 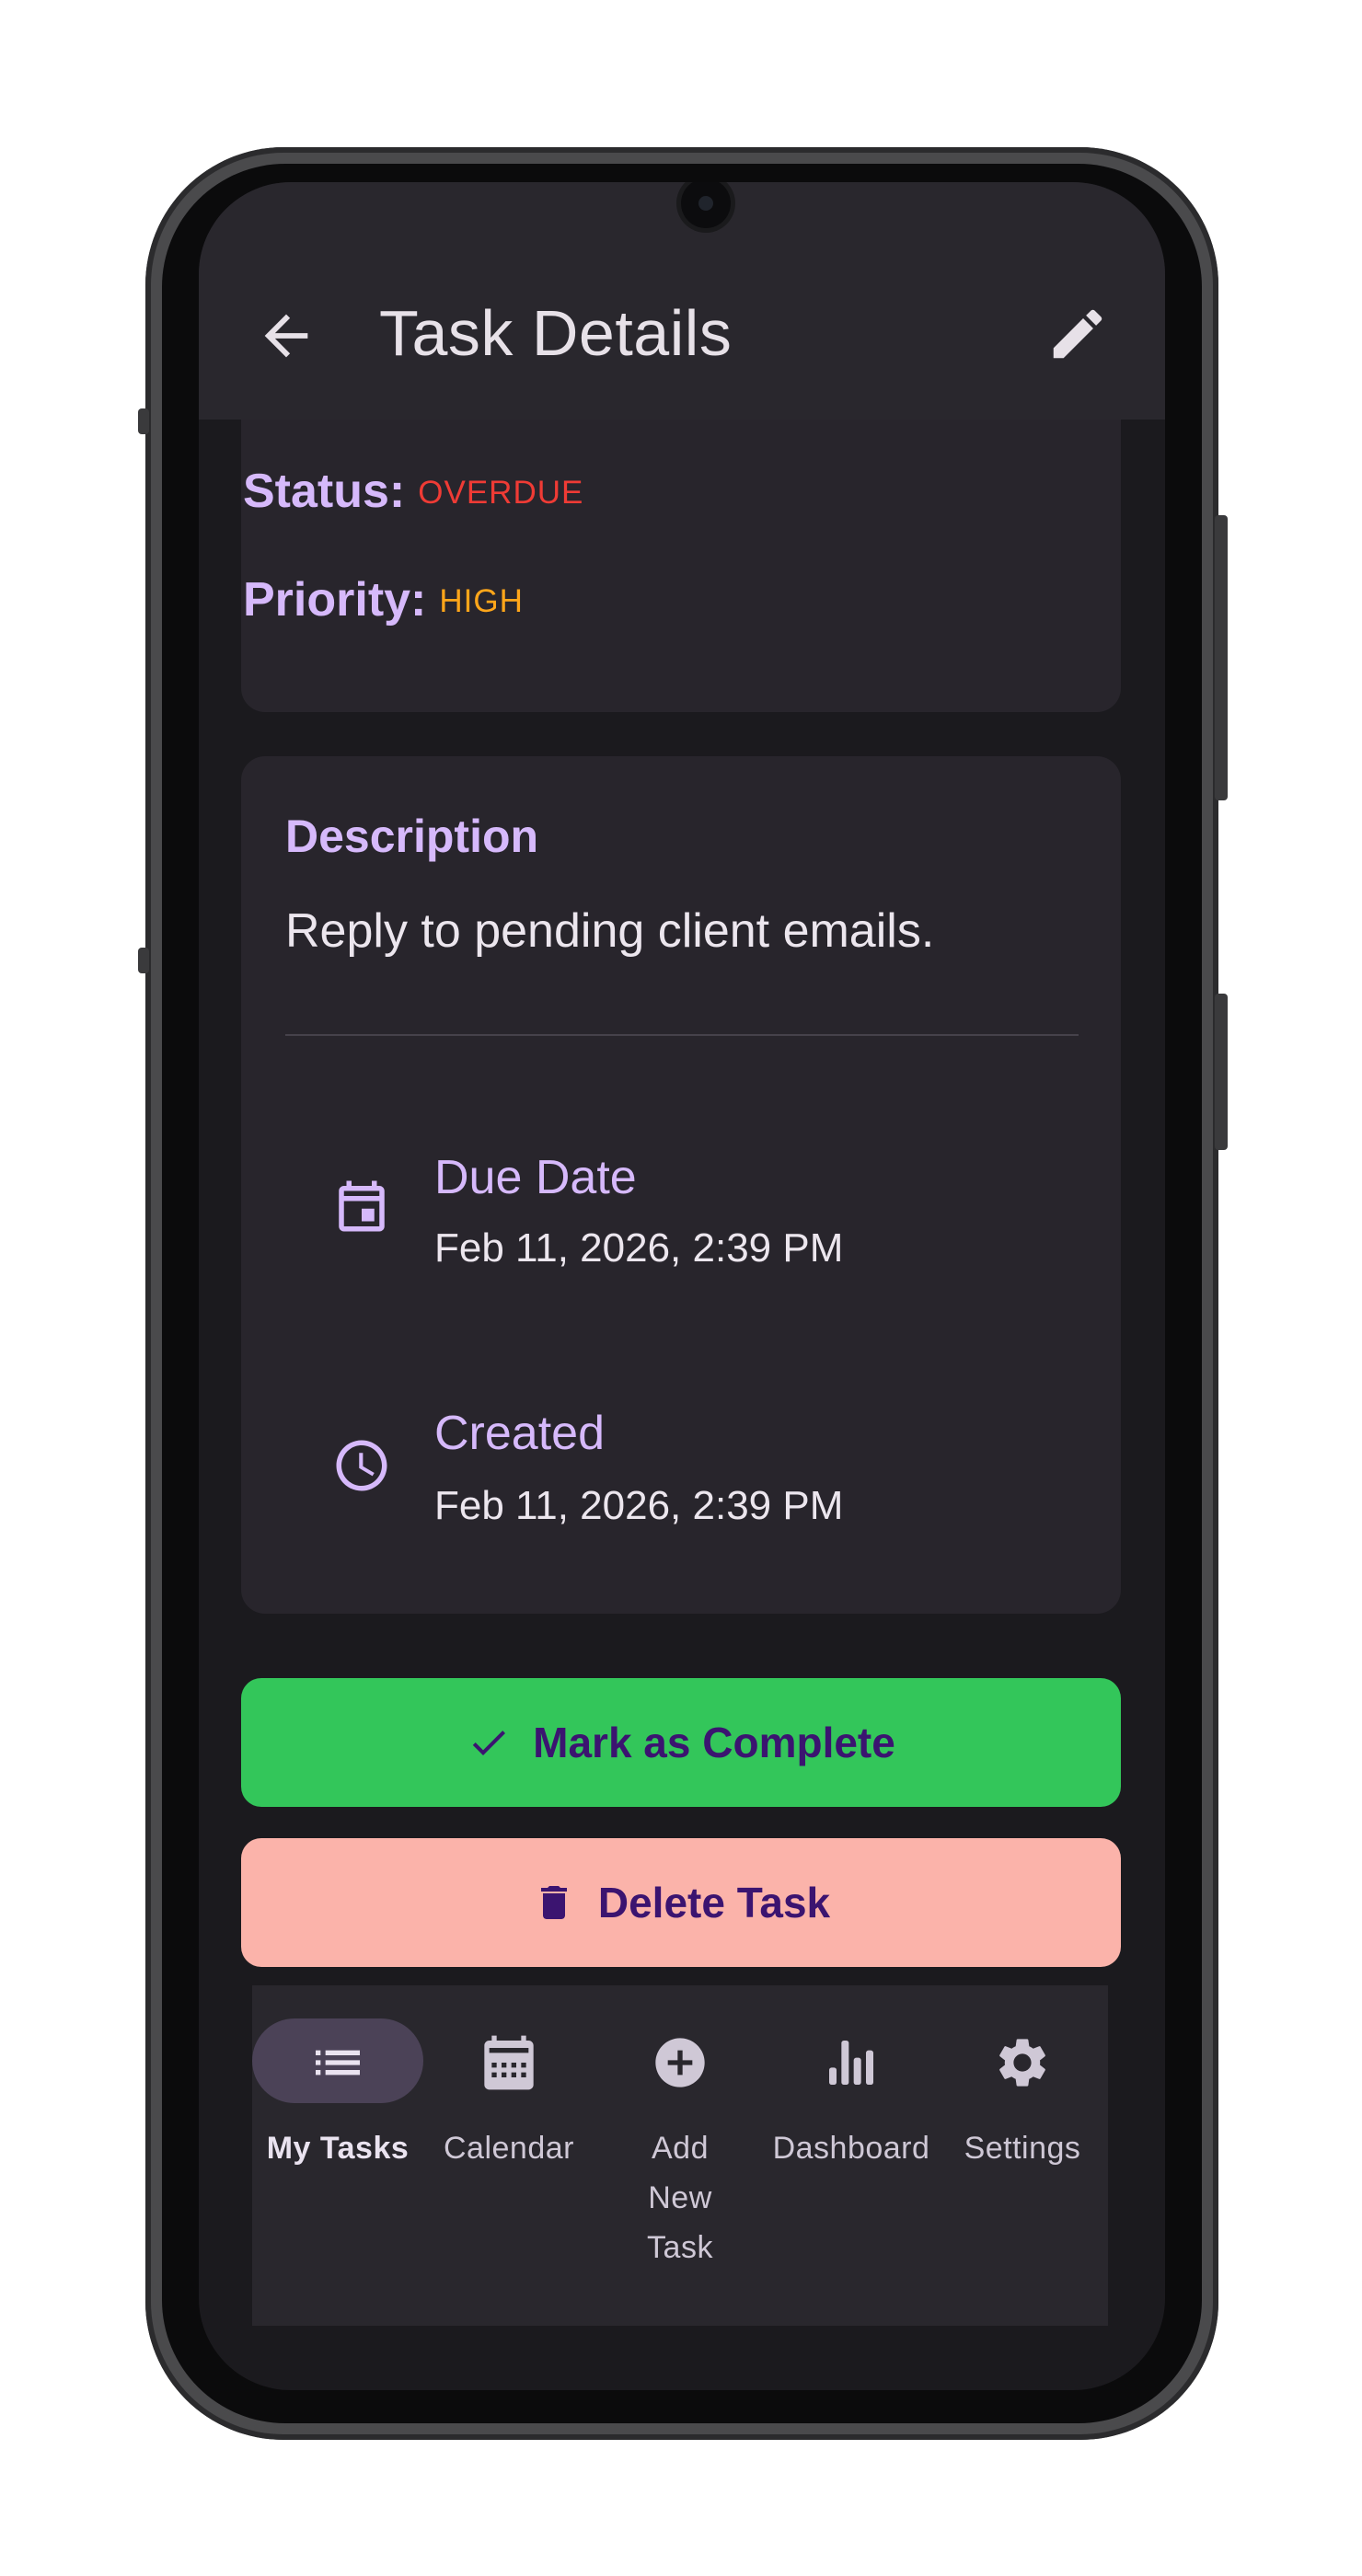 I want to click on nav-item-dashboard: Dashboard, so click(x=851, y=2105).